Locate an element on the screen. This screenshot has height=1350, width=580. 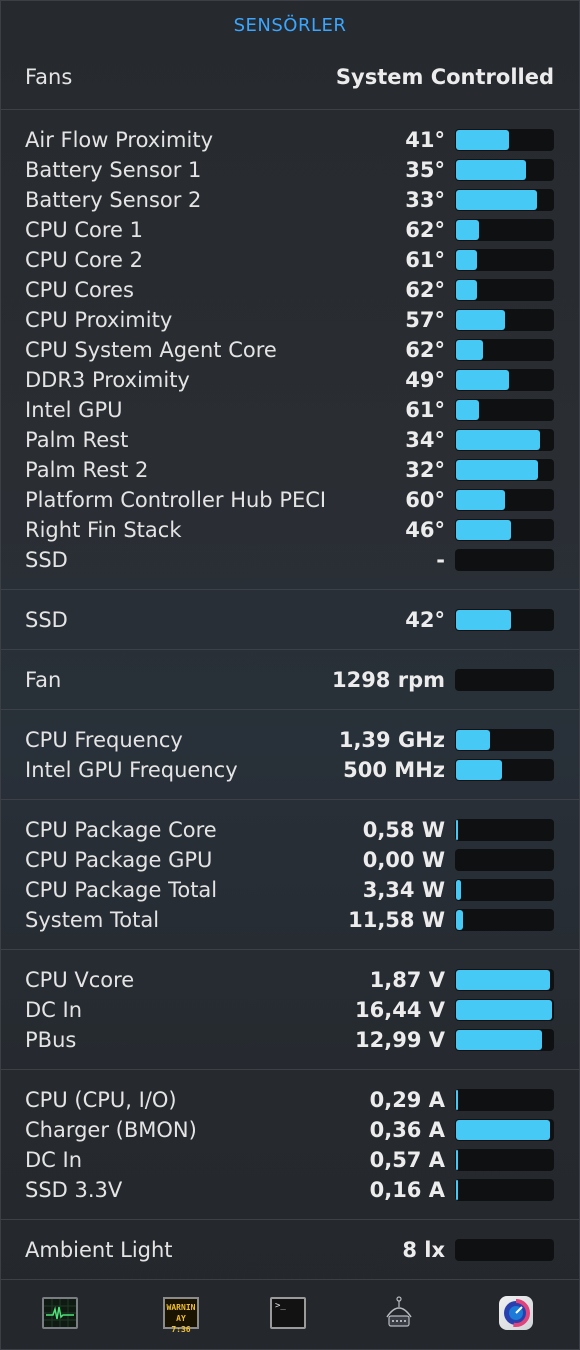
current-sensor-row: Charger (BMON) 0,36 A is located at coordinates (290, 1130).